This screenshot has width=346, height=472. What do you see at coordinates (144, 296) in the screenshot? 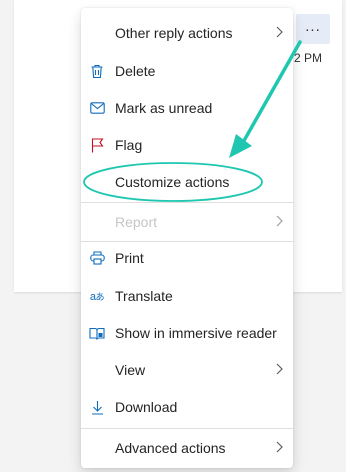
I see `menu-item-label: Translate` at bounding box center [144, 296].